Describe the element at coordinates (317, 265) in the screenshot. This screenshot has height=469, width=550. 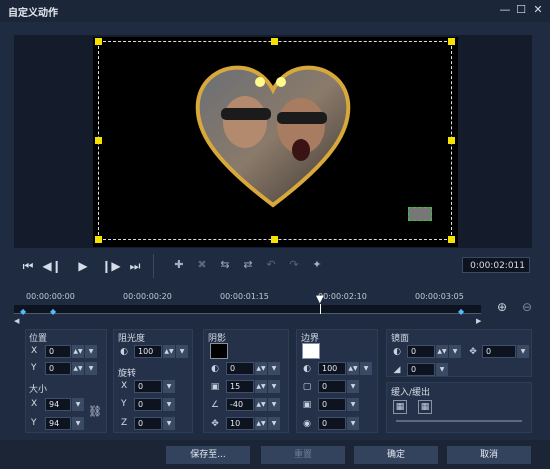
I see `keyframe-options-icon: ✦` at that location.